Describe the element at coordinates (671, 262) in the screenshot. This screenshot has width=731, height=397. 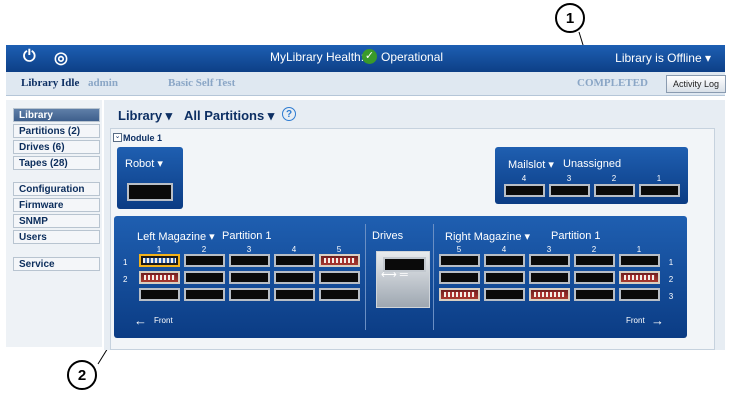
I see `right-row-number: 1` at that location.